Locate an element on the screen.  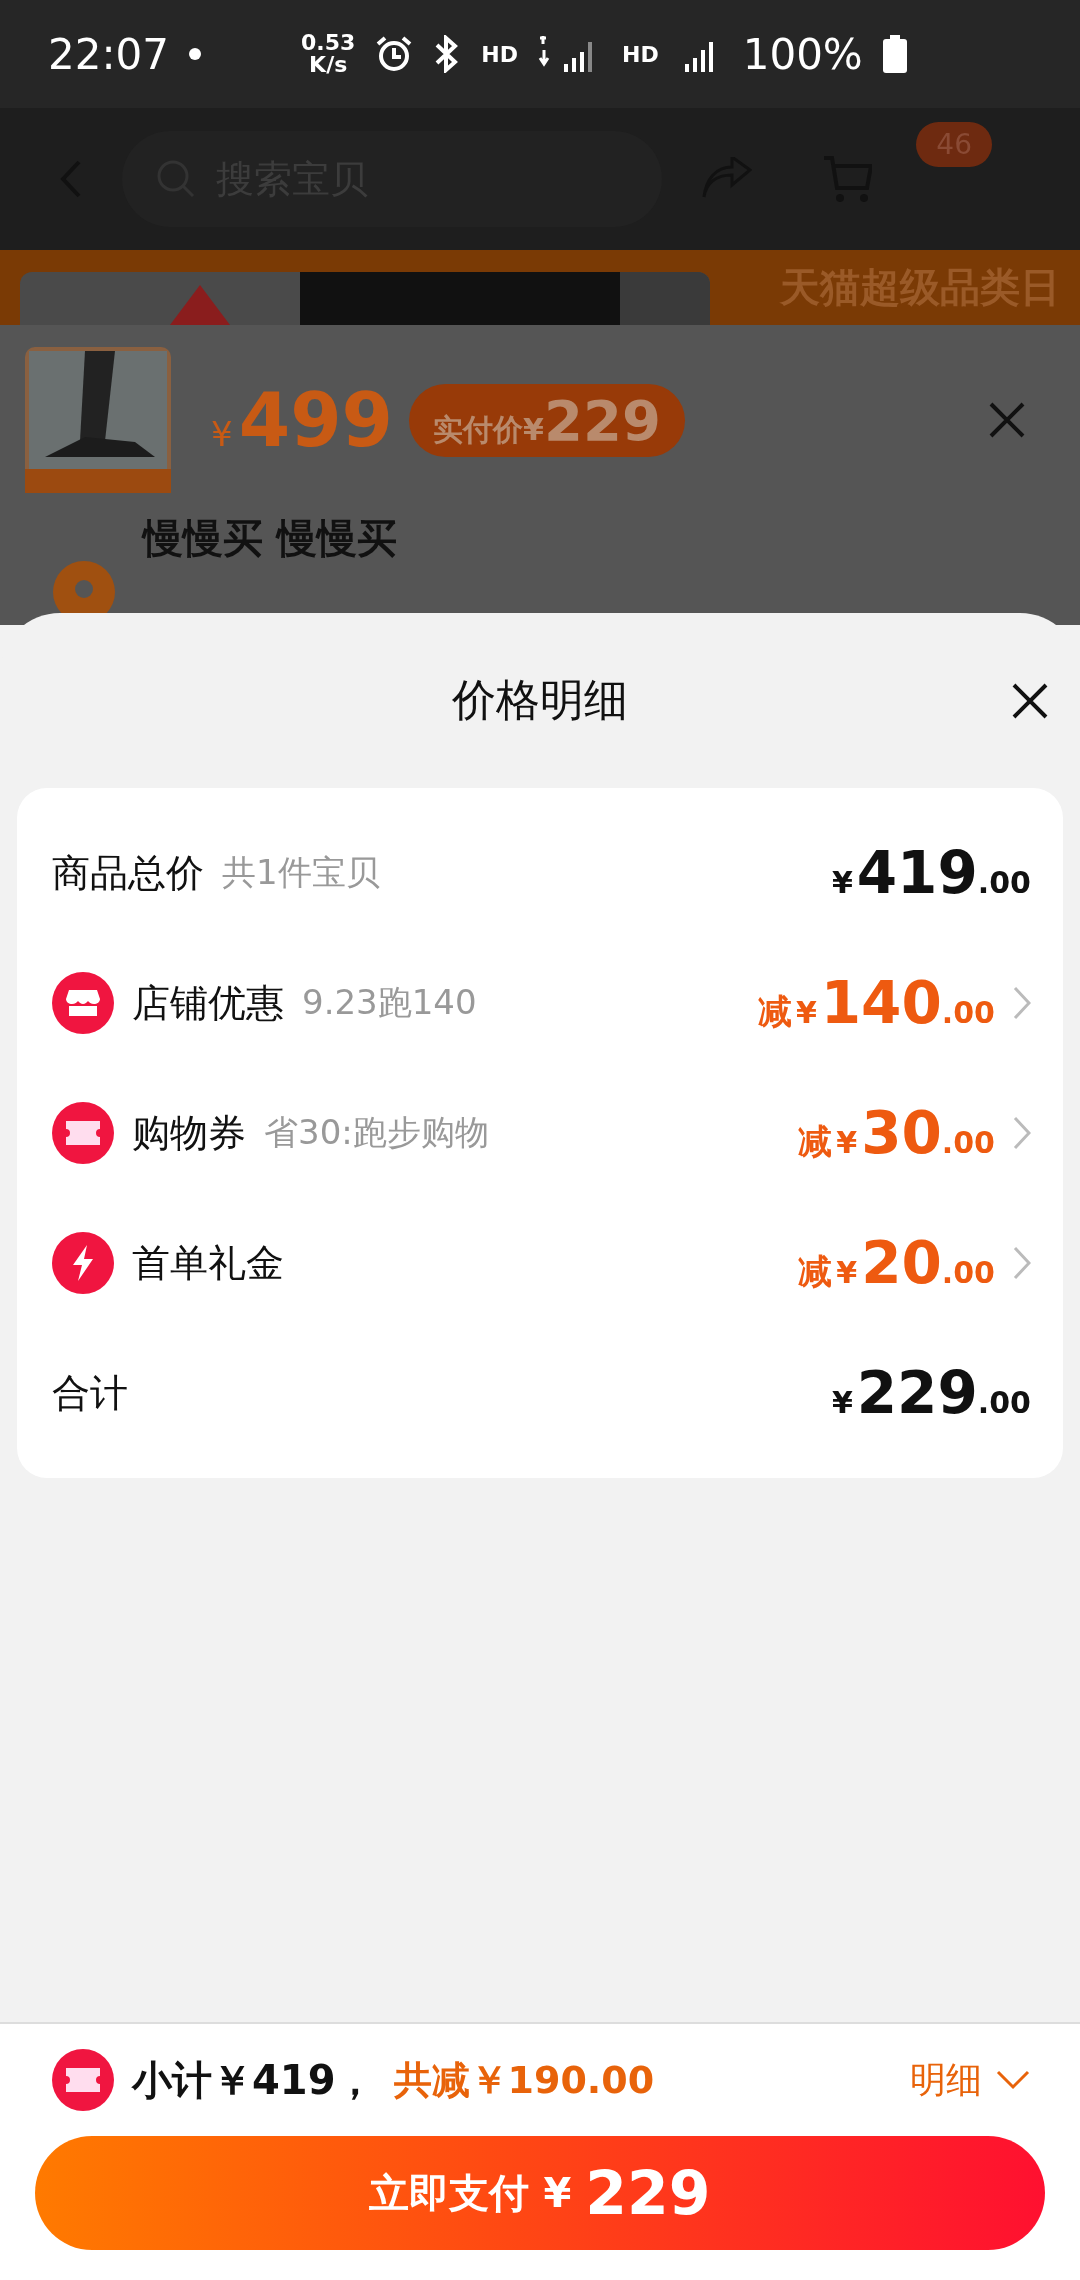
row-amount: ¥419.00 is located at coordinates (930, 873).